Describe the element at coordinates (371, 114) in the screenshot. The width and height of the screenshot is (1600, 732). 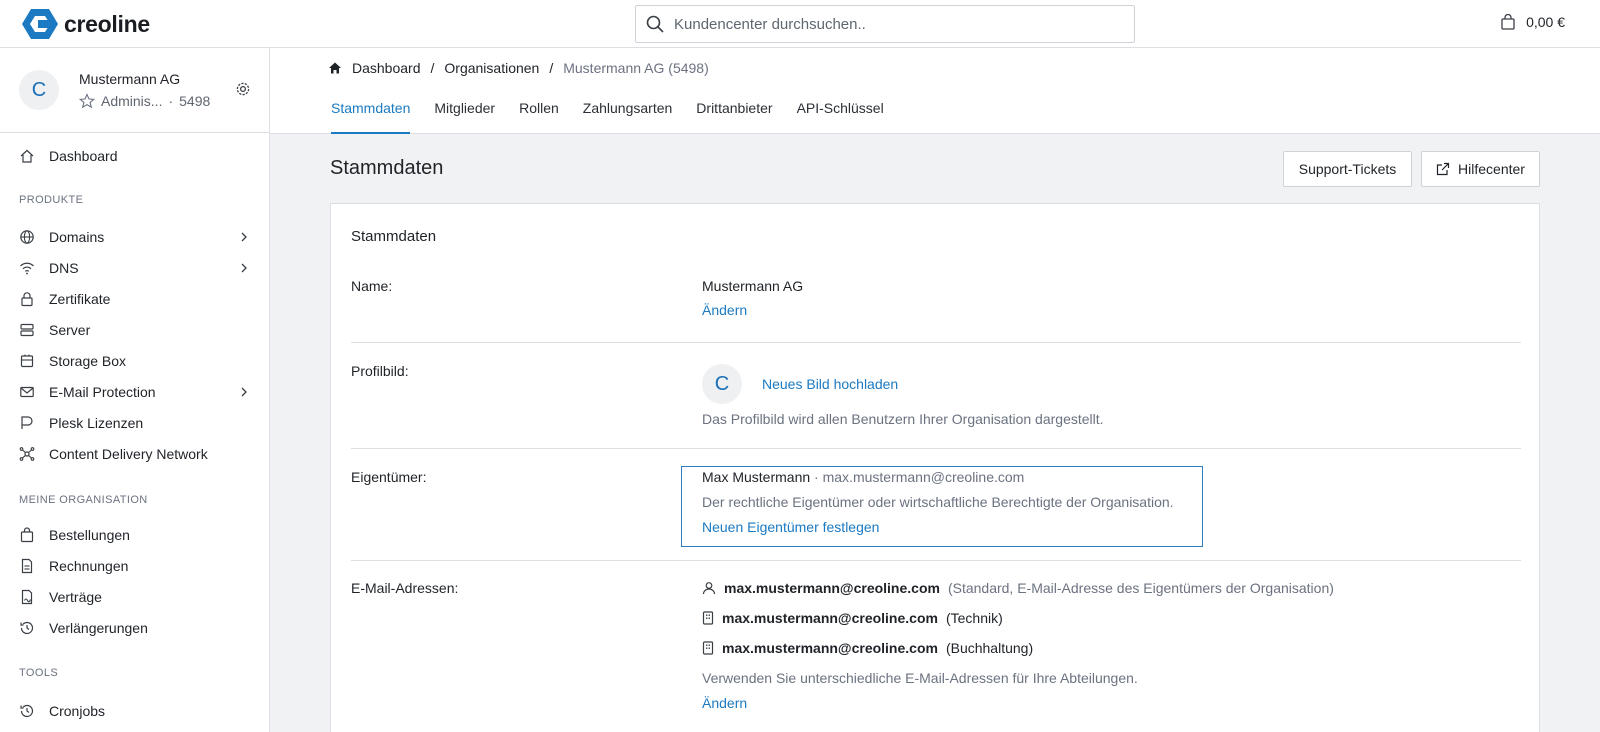
I see `tab-stammdaten: Stammdaten` at that location.